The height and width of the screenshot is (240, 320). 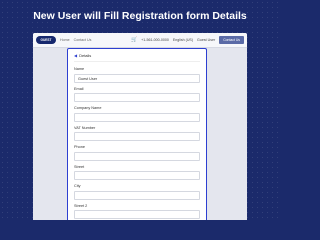 What do you see at coordinates (137, 175) in the screenshot?
I see `street-input` at bounding box center [137, 175].